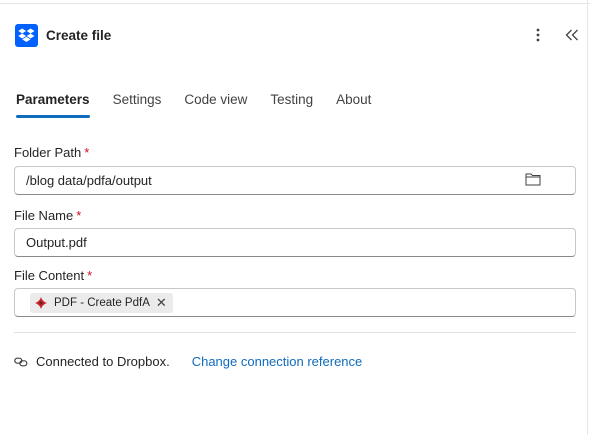  I want to click on folder-icon, so click(533, 179).